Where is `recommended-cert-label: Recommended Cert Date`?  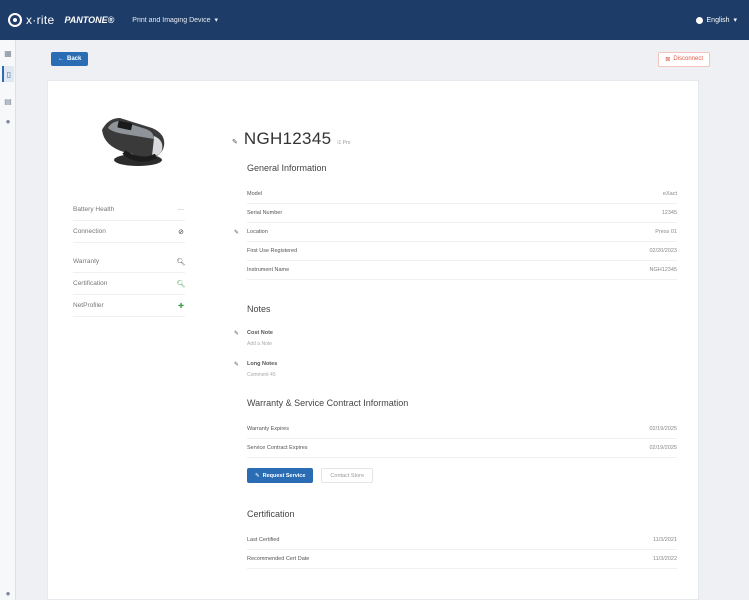
recommended-cert-label: Recommended Cert Date is located at coordinates (278, 559).